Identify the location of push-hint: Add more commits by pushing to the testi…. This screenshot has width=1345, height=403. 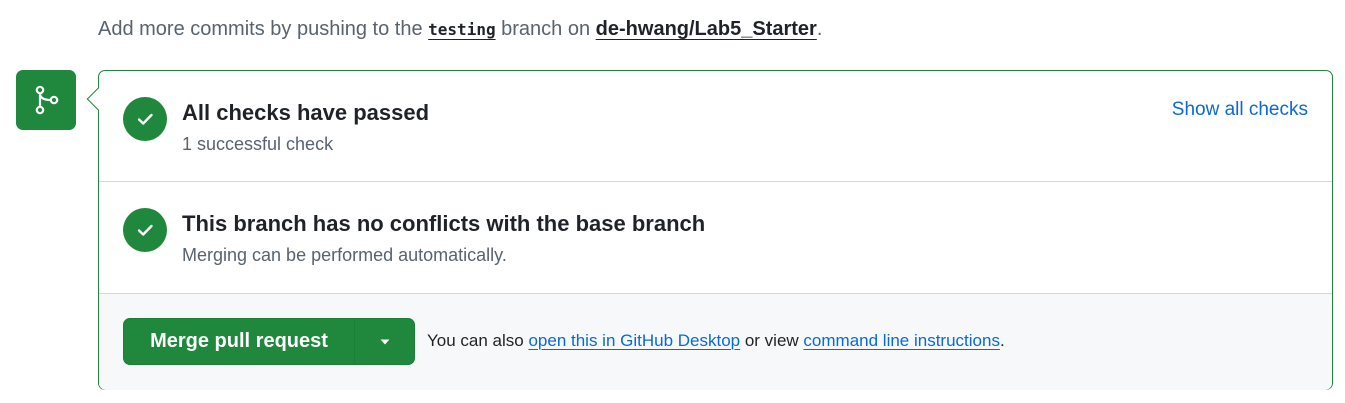
(460, 29).